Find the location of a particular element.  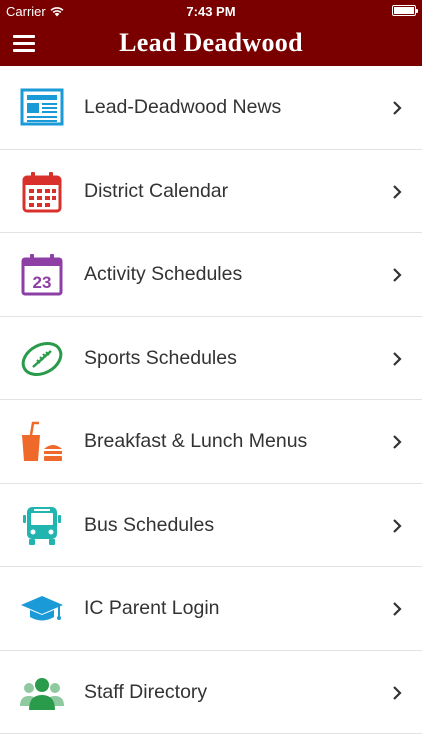

menu-item-menus: Breakfast & Lunch Menus is located at coordinates (211, 442).